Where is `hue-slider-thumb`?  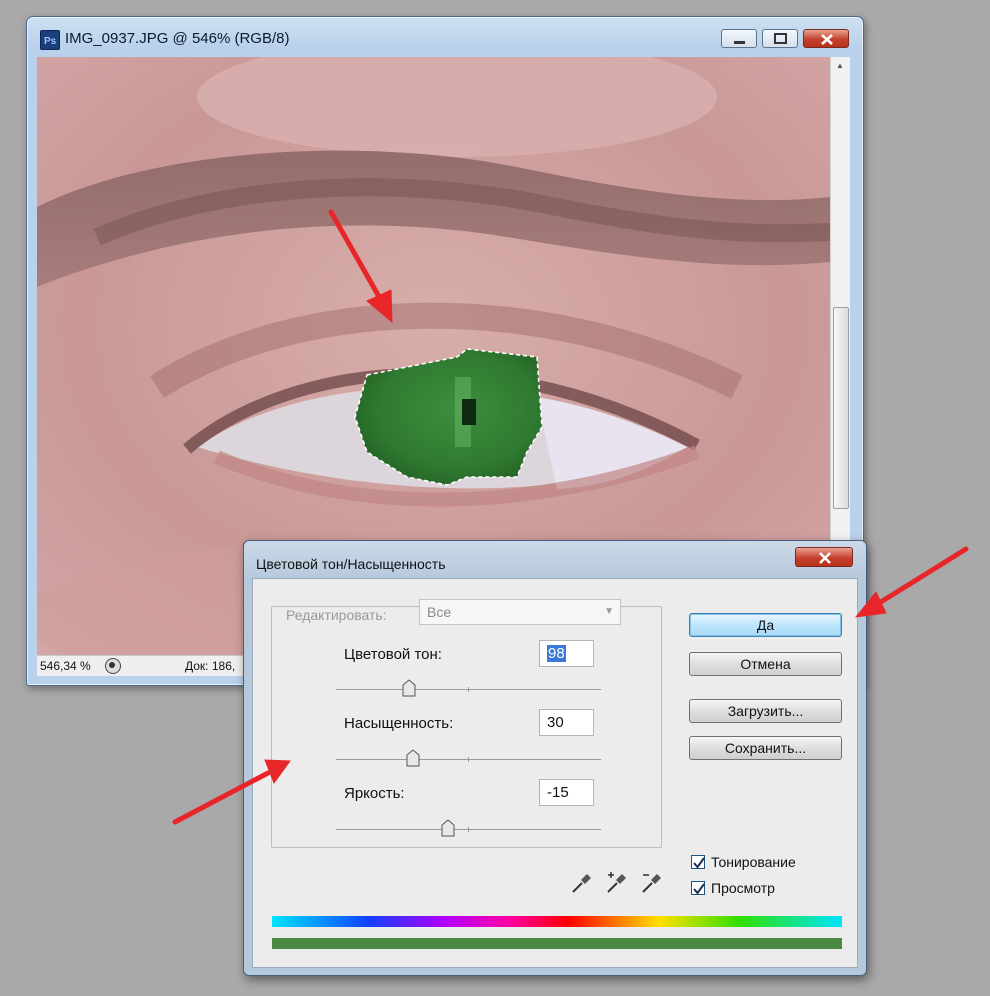
hue-slider-thumb is located at coordinates (409, 688).